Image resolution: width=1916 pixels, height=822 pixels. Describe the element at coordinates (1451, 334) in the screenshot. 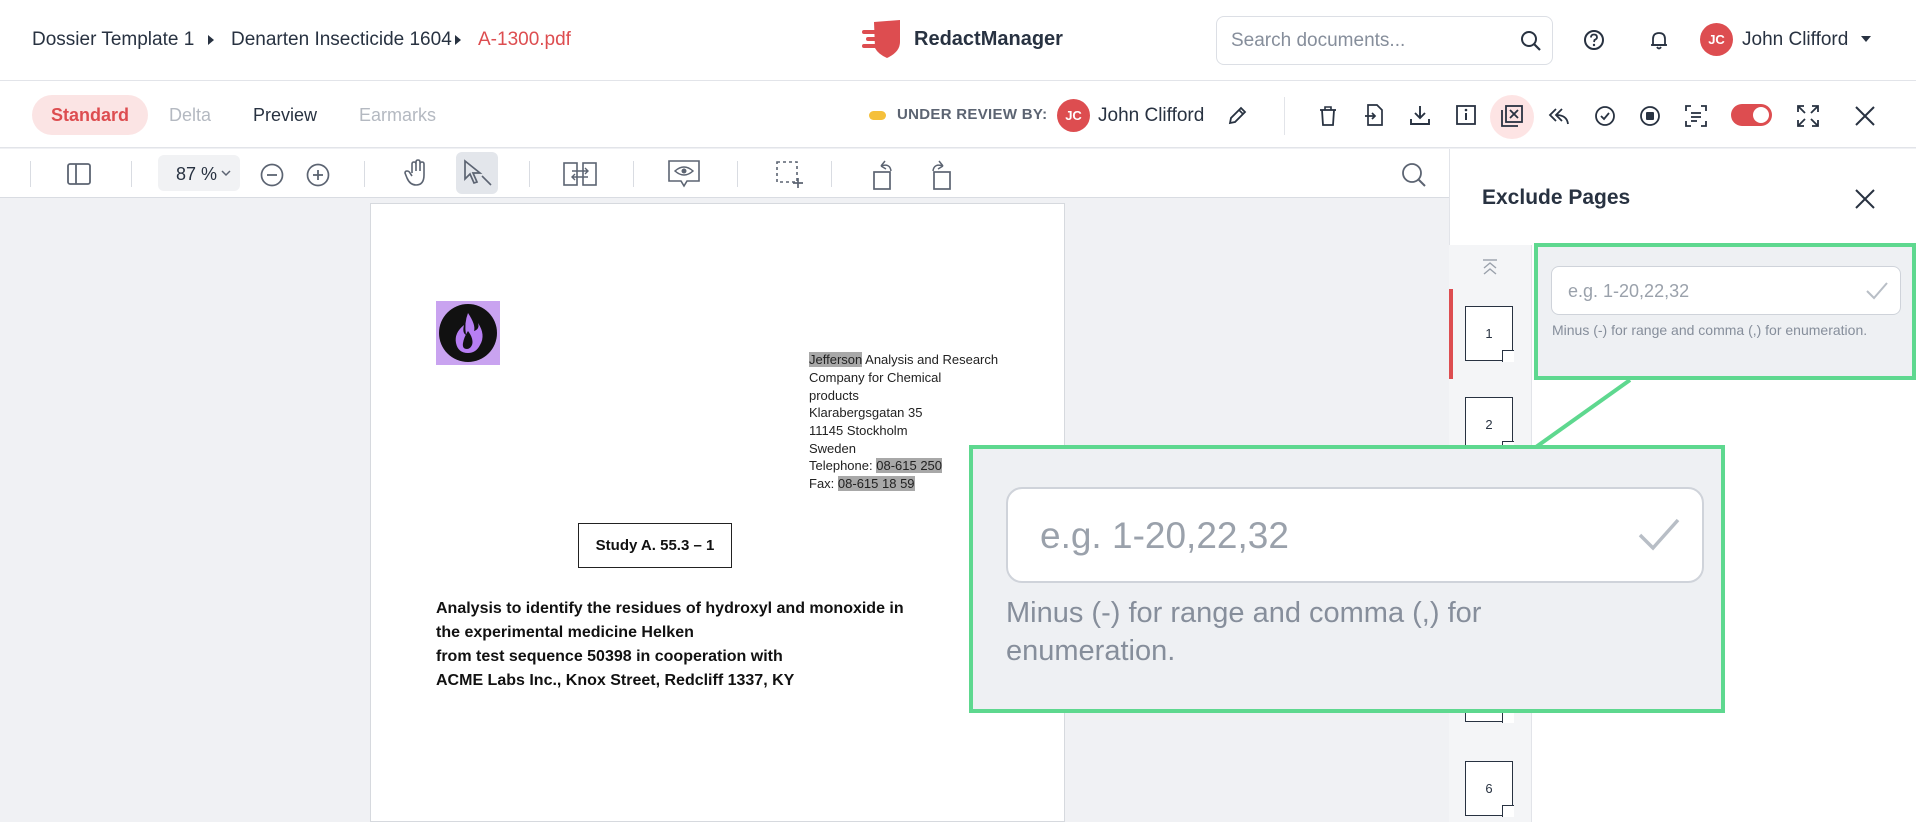

I see `active-page-marker` at that location.